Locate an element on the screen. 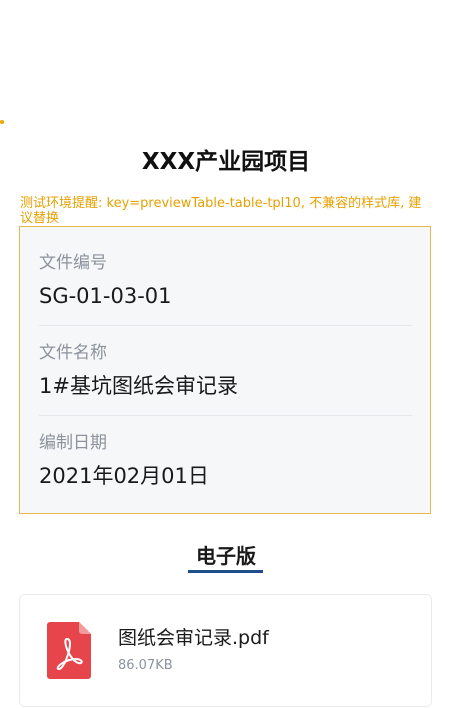  page-title: XXX产业园项目 is located at coordinates (226, 162).